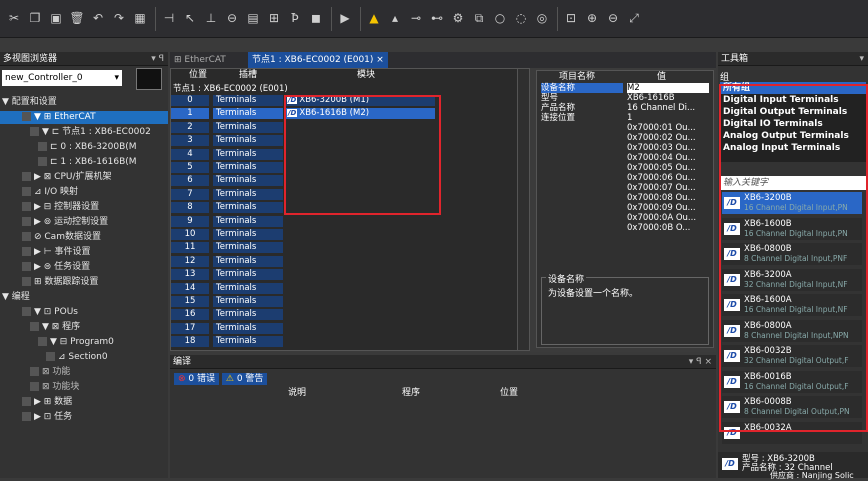 The width and height of the screenshot is (868, 481). What do you see at coordinates (542, 18) in the screenshot?
I see `cycle3-icon: ◎` at bounding box center [542, 18].